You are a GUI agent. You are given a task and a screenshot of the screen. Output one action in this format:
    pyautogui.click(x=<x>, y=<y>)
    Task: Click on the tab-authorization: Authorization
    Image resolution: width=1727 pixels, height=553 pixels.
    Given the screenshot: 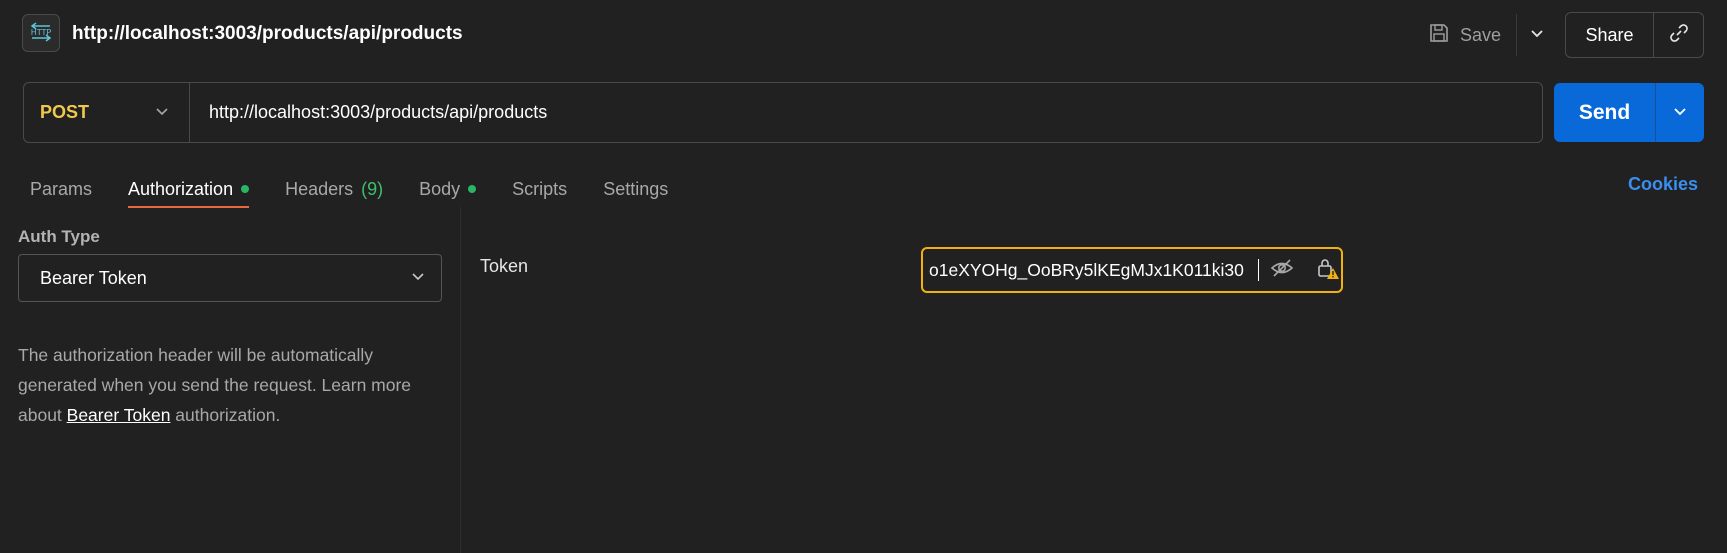 What is the action you would take?
    pyautogui.click(x=189, y=190)
    